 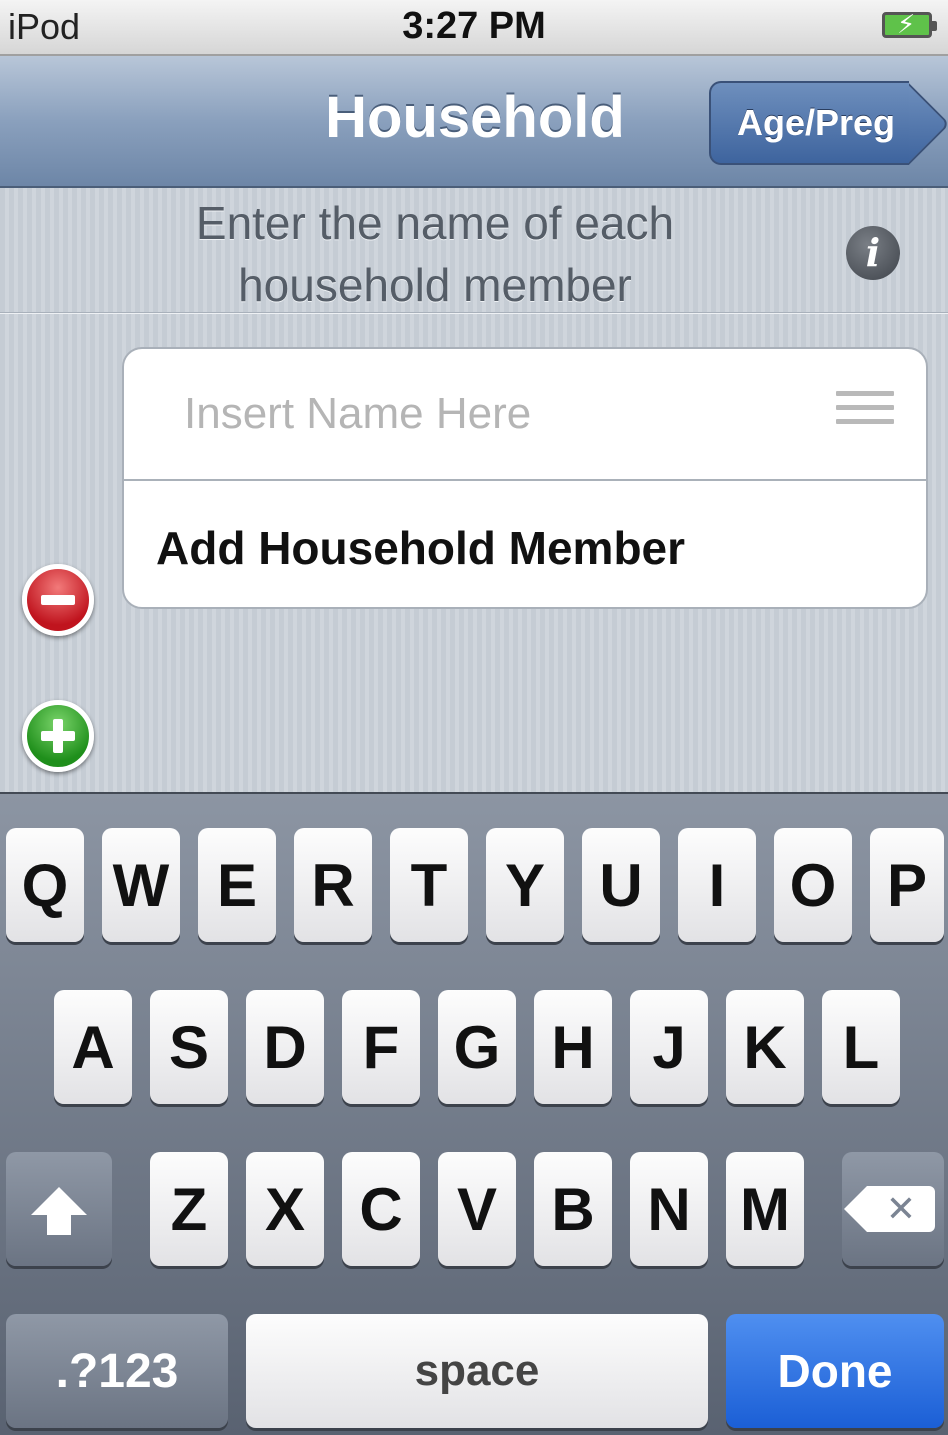 What do you see at coordinates (477, 1209) in the screenshot?
I see `key-v: V` at bounding box center [477, 1209].